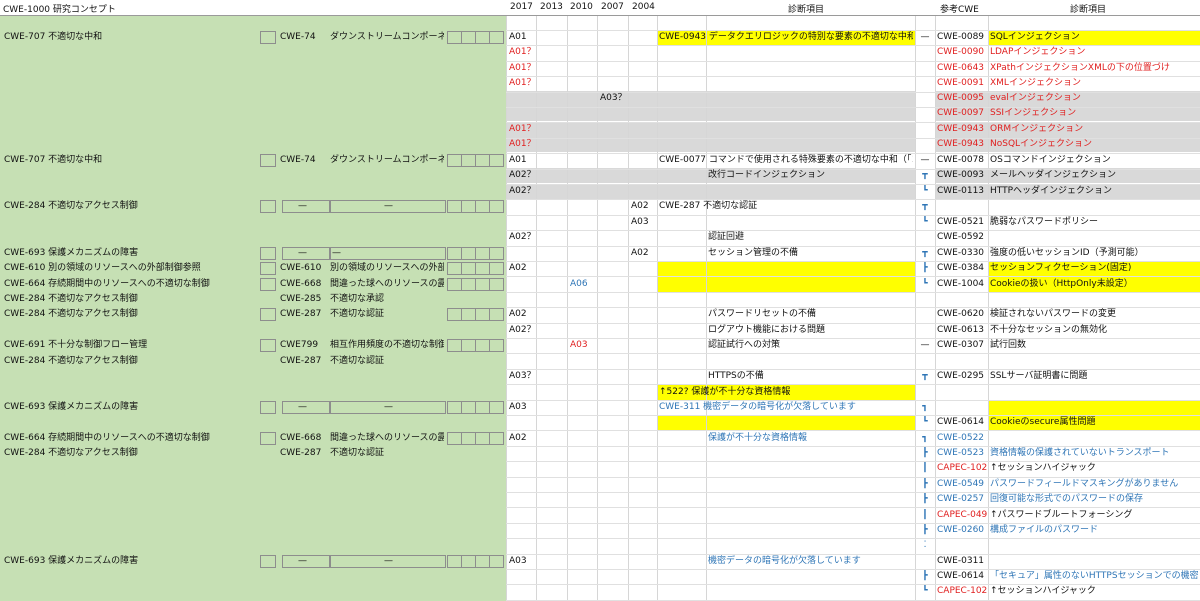 The width and height of the screenshot is (1200, 601). Describe the element at coordinates (387, 299) in the screenshot. I see `cwe-name-cell: 不適切な承認` at that location.